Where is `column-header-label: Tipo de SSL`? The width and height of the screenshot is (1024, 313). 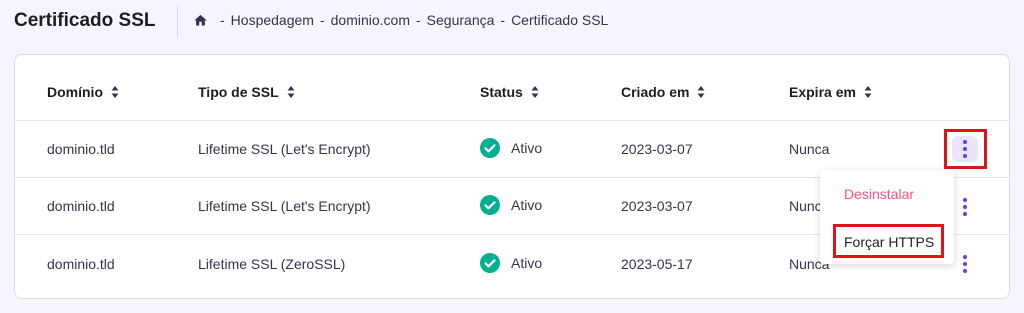
column-header-label: Tipo de SSL is located at coordinates (238, 92).